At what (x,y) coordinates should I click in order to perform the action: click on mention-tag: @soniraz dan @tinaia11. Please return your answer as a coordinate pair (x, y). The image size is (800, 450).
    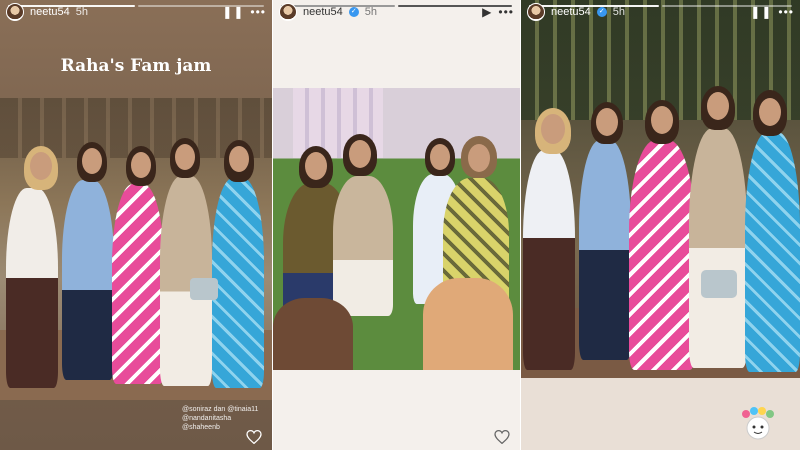
    Looking at the image, I should click on (220, 409).